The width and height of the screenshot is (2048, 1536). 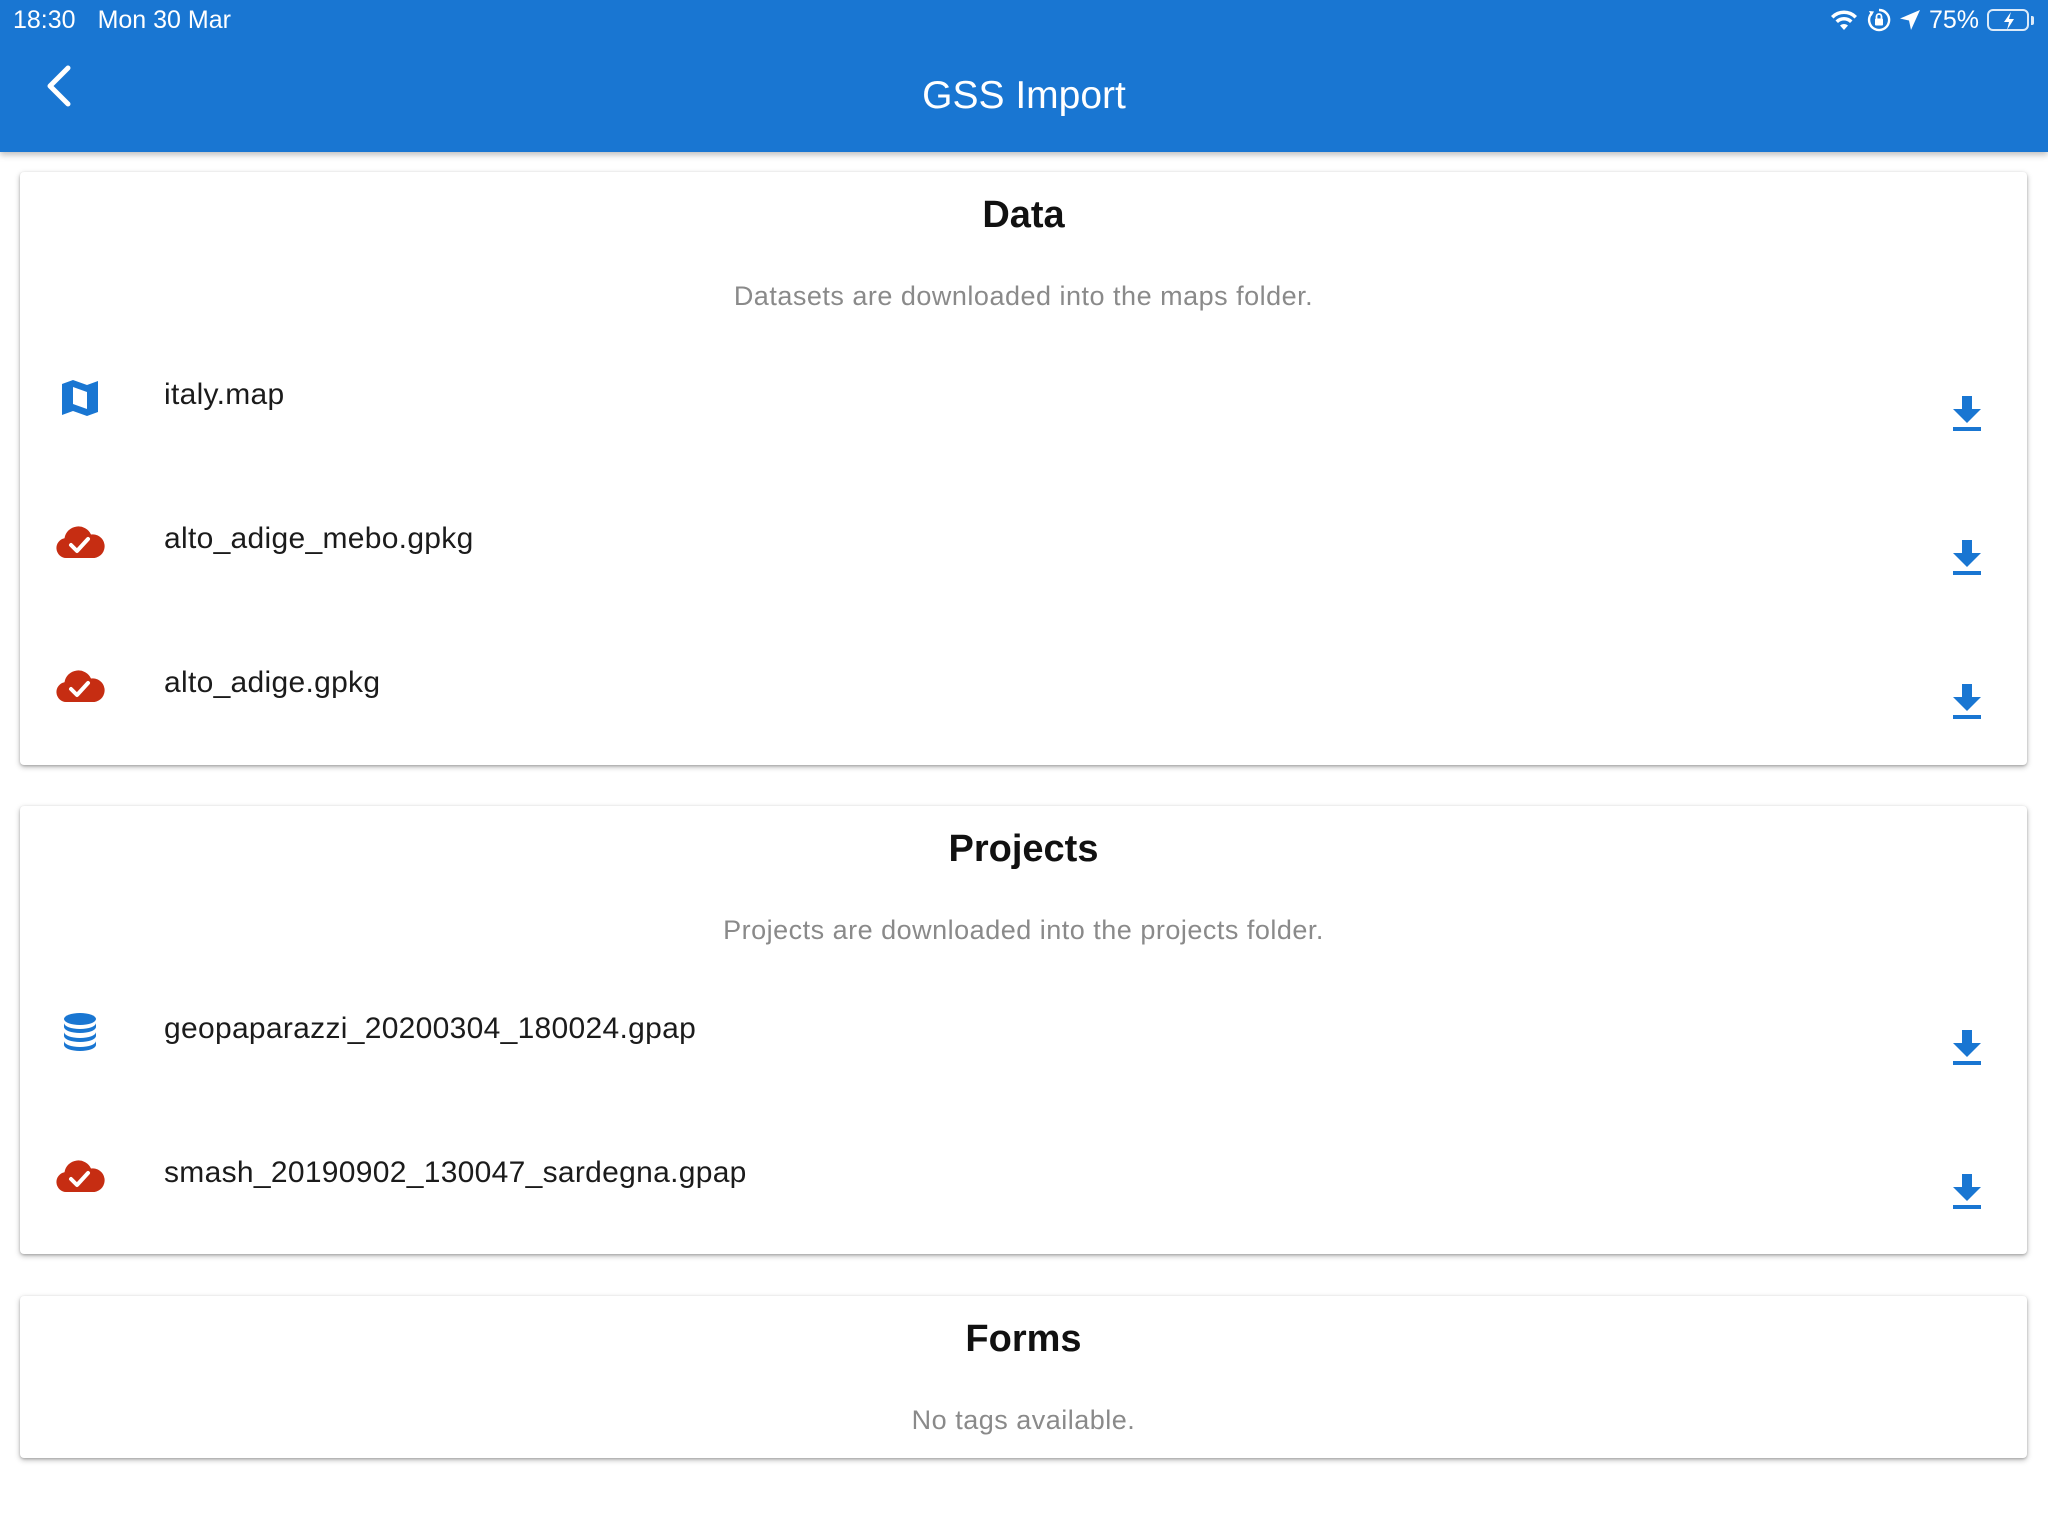 I want to click on navigation-bar: GSS Import, so click(x=1024, y=96).